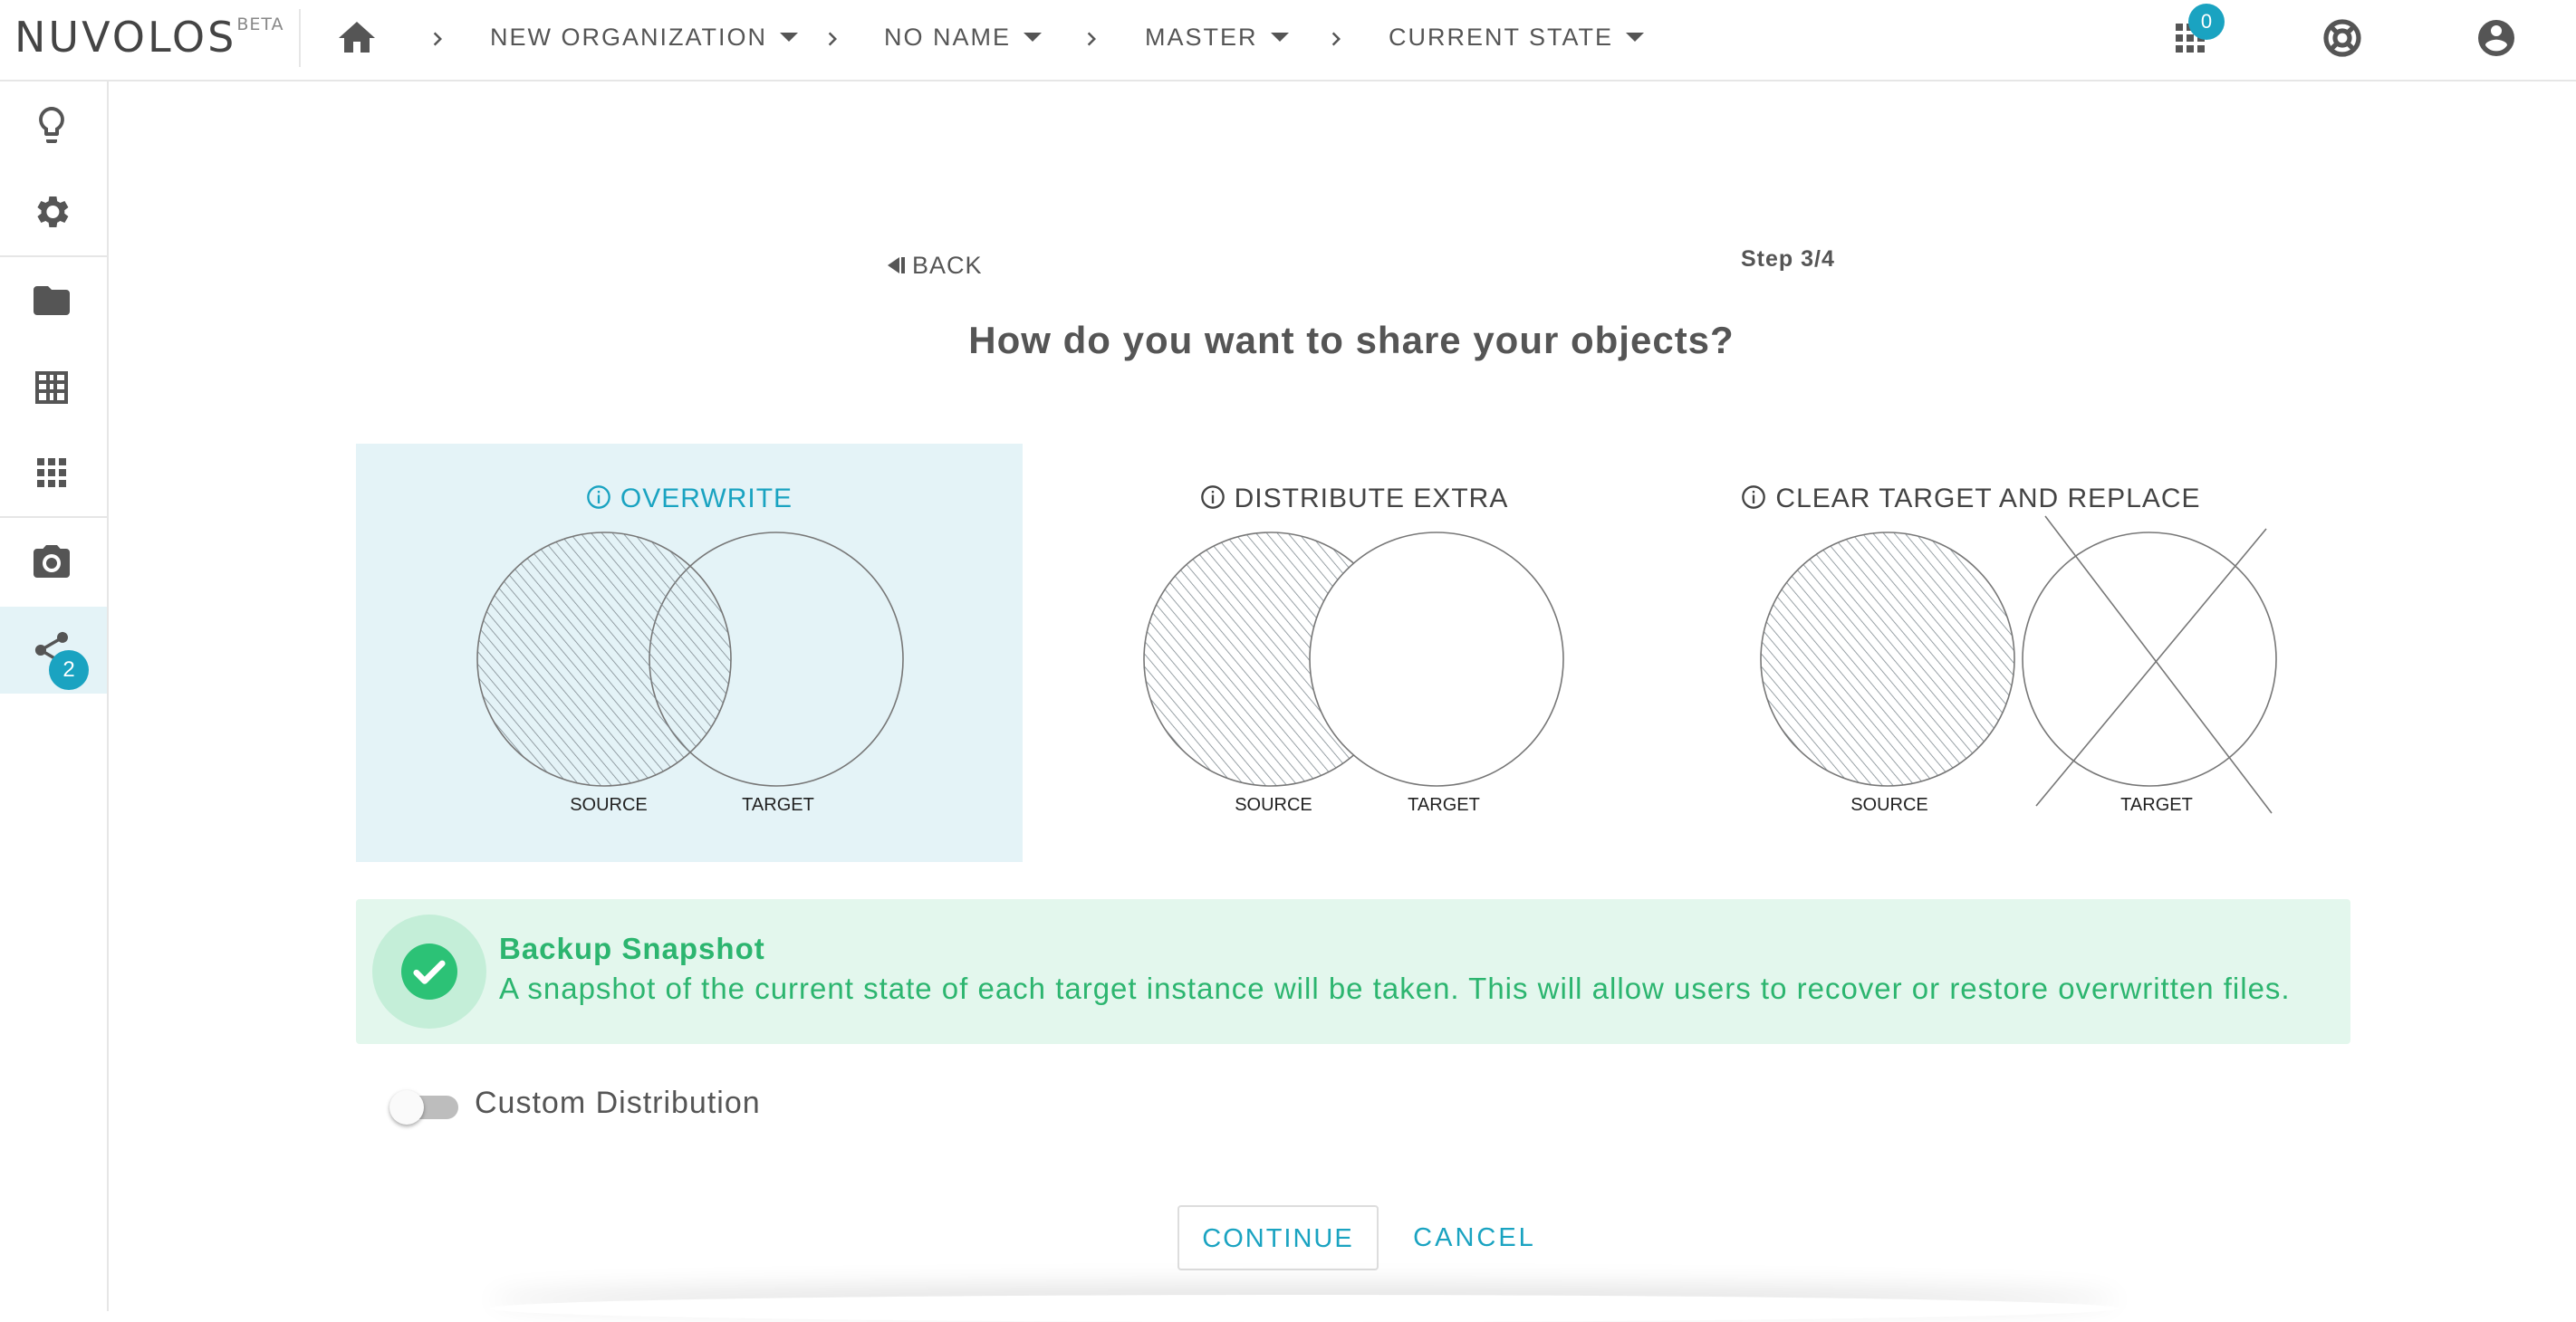  What do you see at coordinates (1217, 38) in the screenshot?
I see `breadcrumb-instance: MASTER` at bounding box center [1217, 38].